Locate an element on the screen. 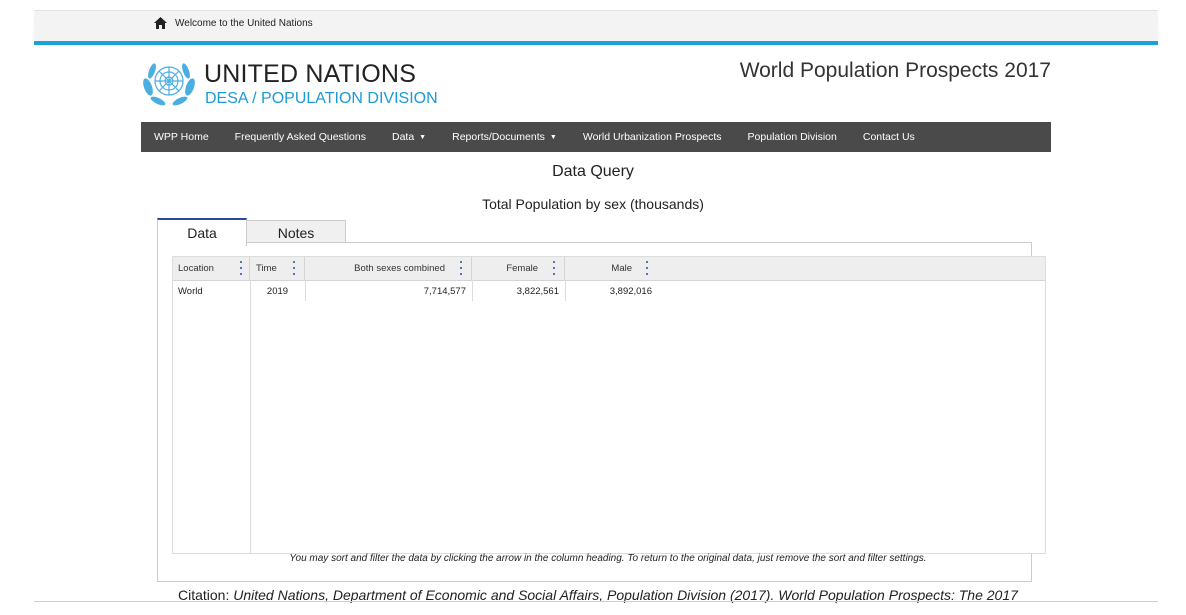 The image size is (1186, 615). column-header-male: Male is located at coordinates (611, 268).